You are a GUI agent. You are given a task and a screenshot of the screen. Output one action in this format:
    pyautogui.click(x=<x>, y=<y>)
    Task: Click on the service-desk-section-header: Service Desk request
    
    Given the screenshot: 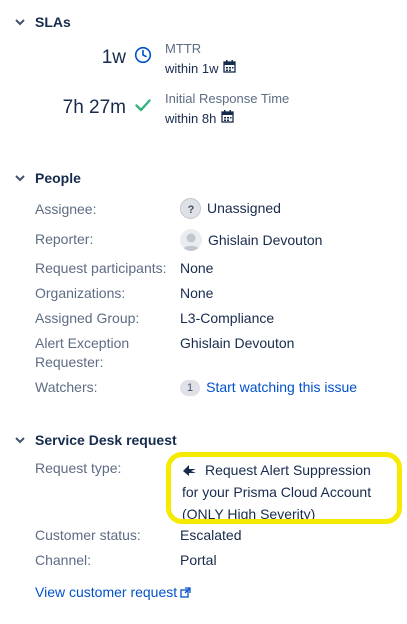 What is the action you would take?
    pyautogui.click(x=96, y=440)
    